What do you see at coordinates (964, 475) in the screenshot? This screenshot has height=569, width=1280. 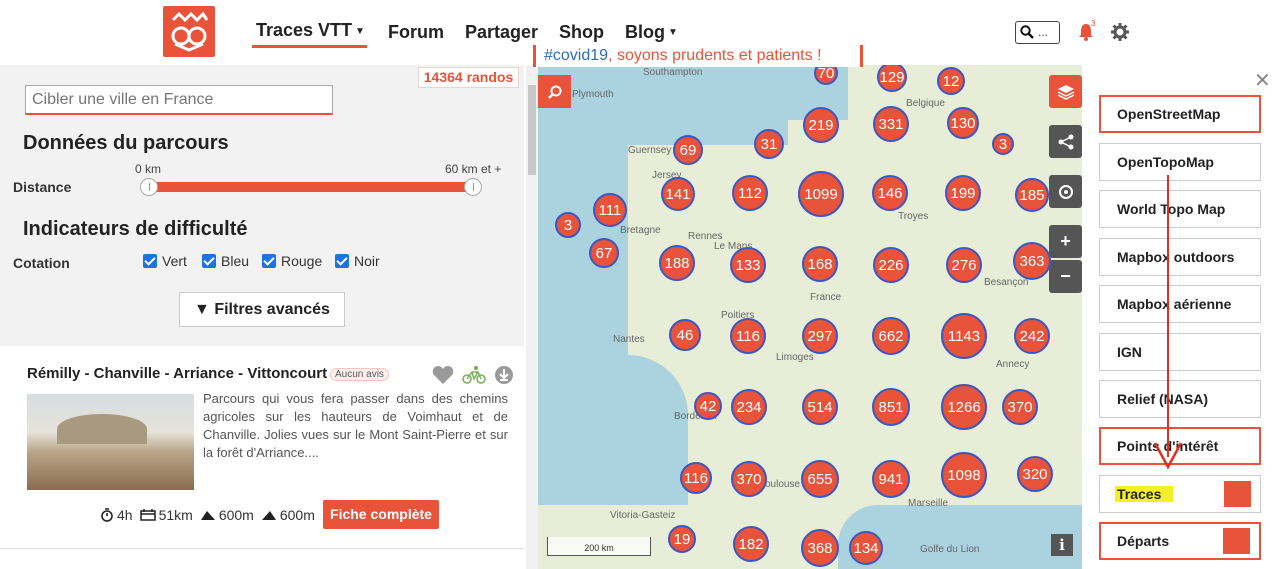 I see `trace-cluster-marker: 1098` at bounding box center [964, 475].